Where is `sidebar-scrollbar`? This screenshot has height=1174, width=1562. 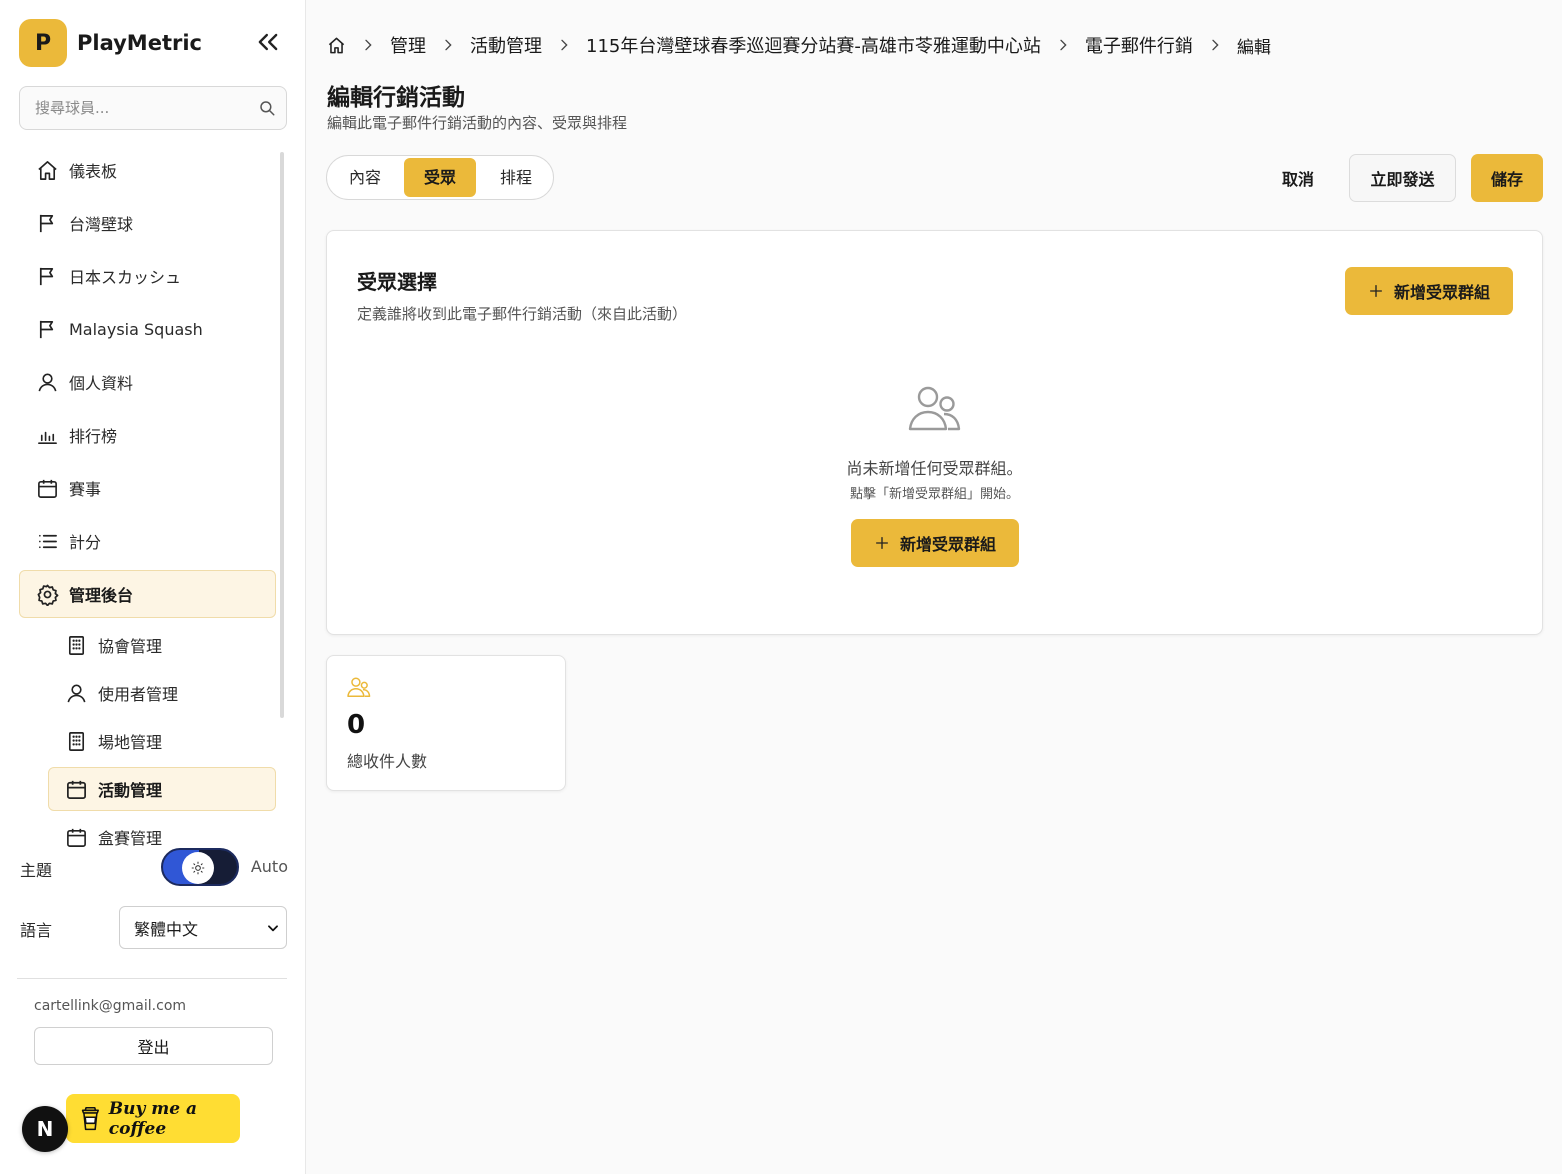 sidebar-scrollbar is located at coordinates (282, 435).